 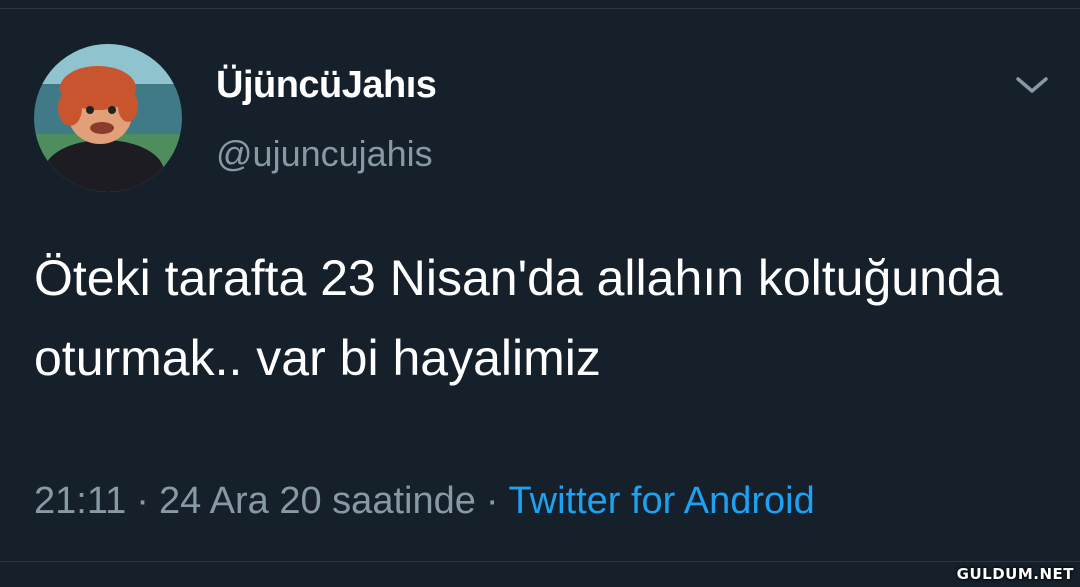 What do you see at coordinates (80, 501) in the screenshot?
I see `tweet-time: 21:11` at bounding box center [80, 501].